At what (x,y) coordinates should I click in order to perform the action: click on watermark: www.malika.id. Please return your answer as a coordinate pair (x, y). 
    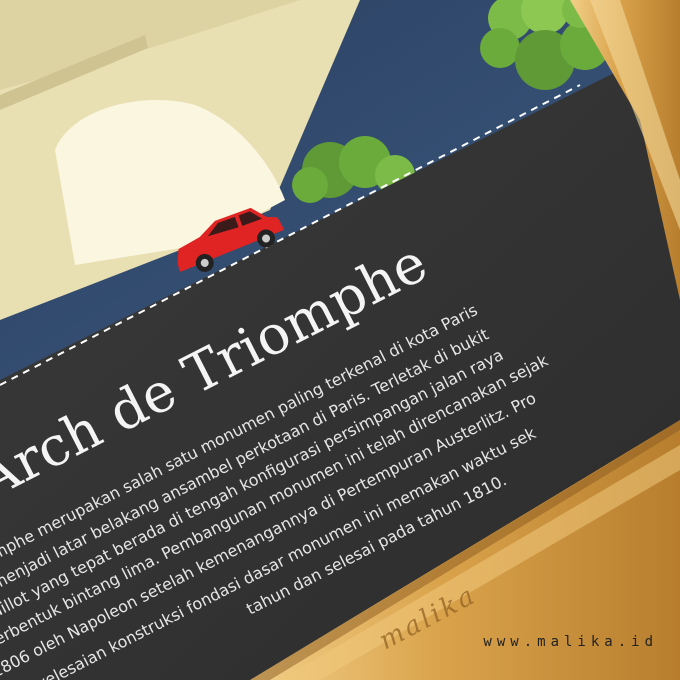
    Looking at the image, I should click on (570, 642).